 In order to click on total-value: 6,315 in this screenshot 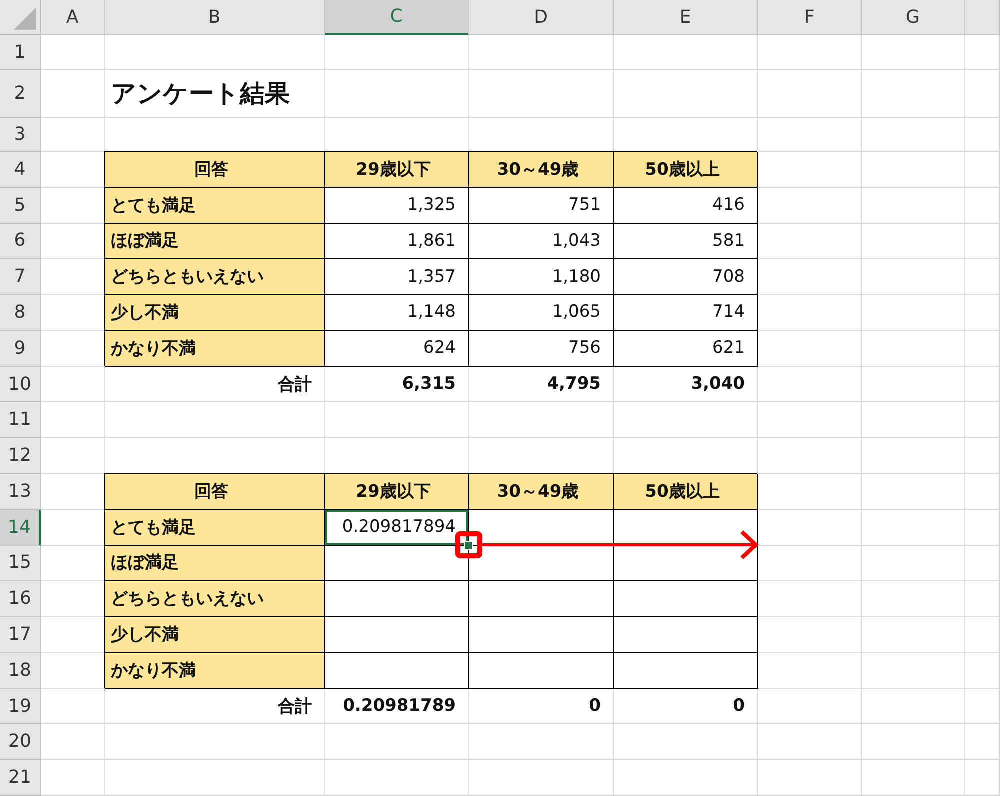, I will do `click(397, 384)`.